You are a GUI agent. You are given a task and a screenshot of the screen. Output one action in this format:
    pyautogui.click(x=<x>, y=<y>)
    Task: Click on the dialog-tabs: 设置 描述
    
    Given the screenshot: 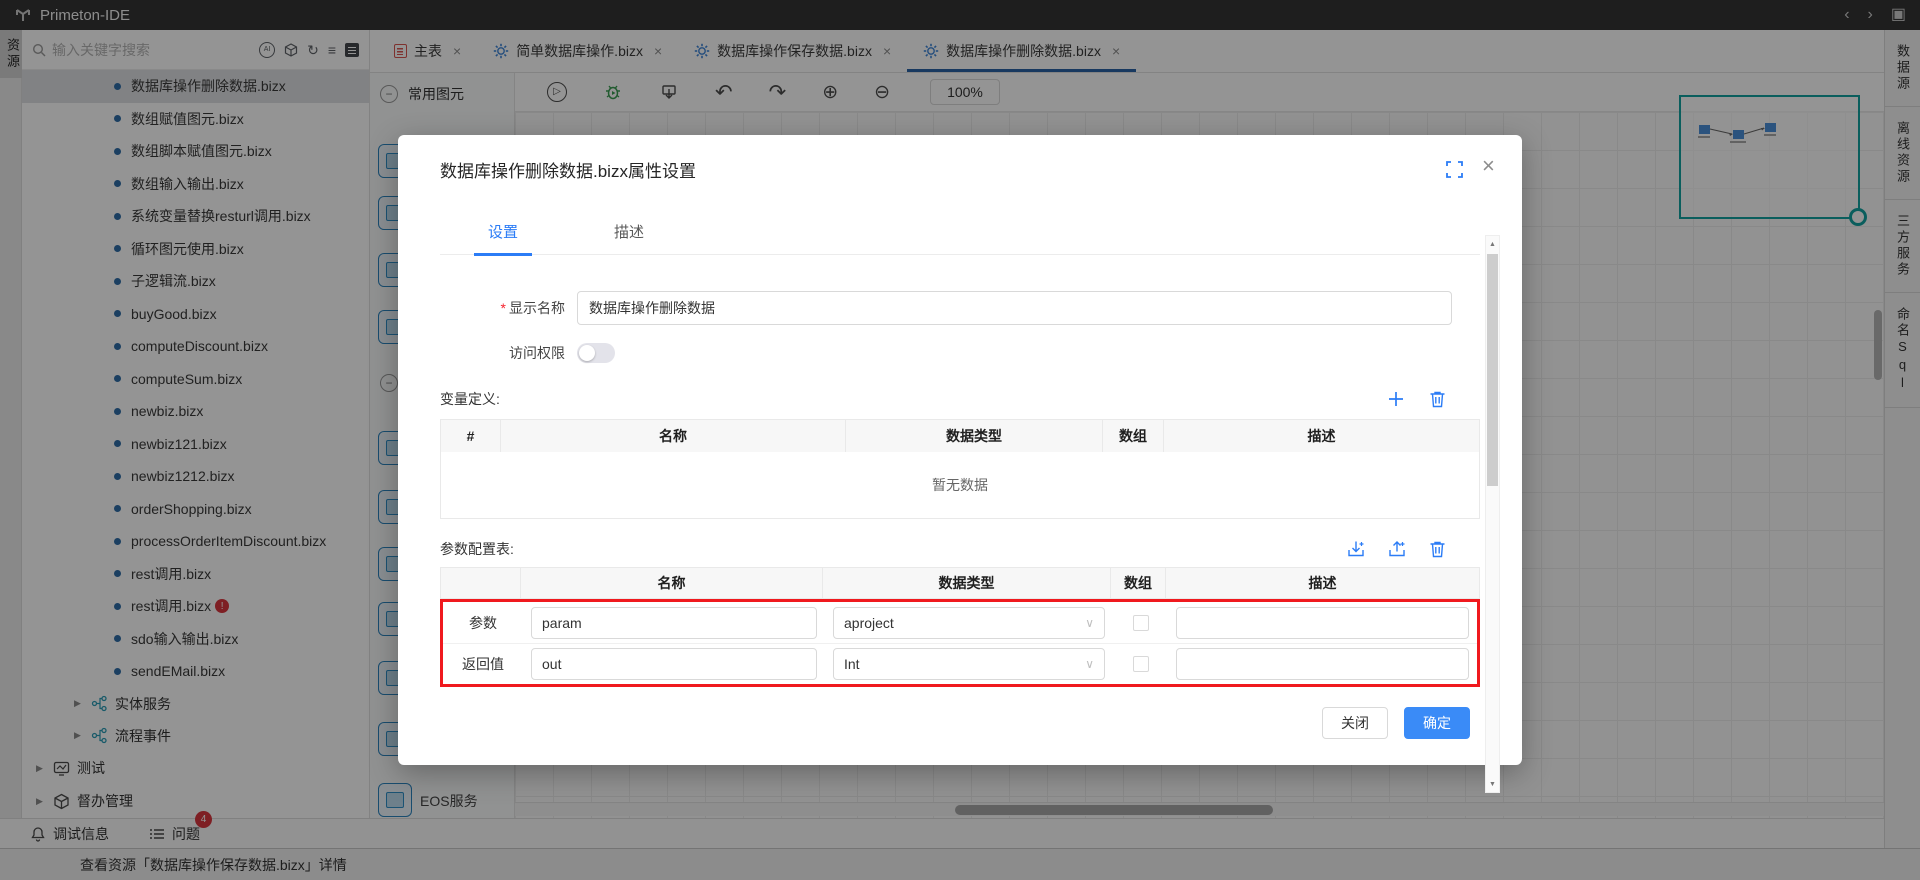 What is the action you would take?
    pyautogui.click(x=960, y=238)
    